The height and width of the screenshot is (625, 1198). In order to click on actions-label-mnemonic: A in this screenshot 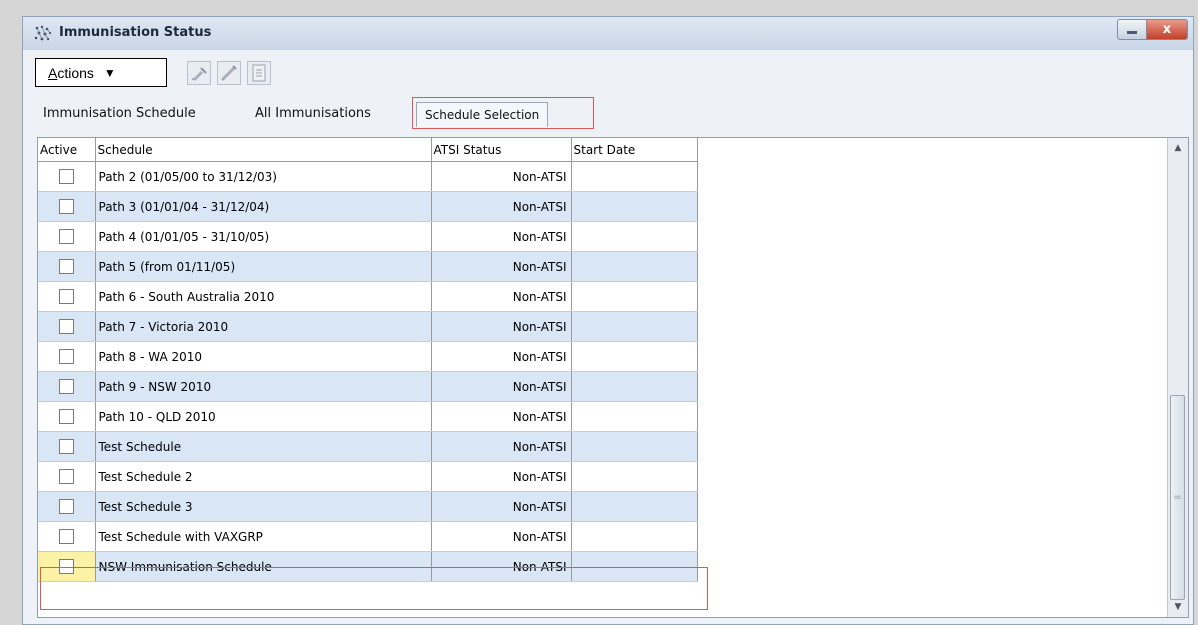, I will do `click(53, 72)`.